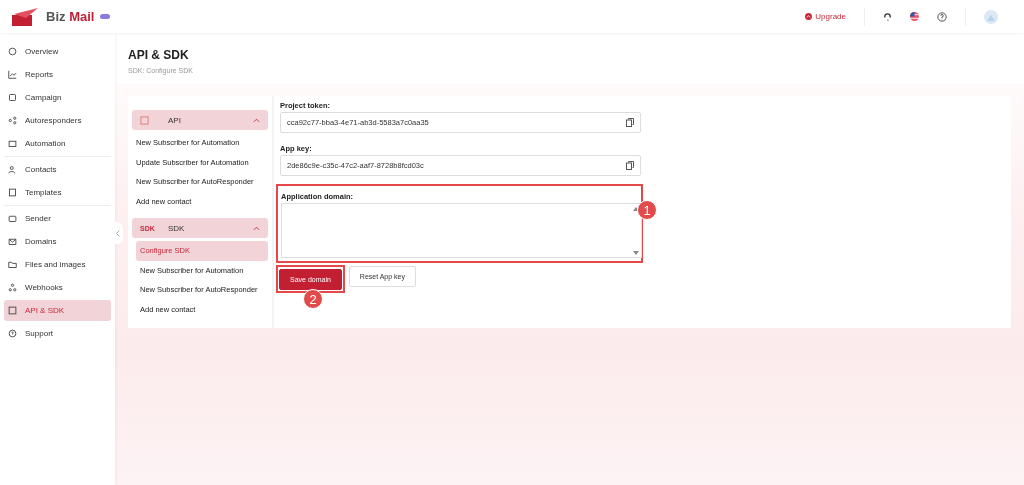 Image resolution: width=1024 pixels, height=485 pixels. What do you see at coordinates (57, 241) in the screenshot?
I see `sidebar-item: Domains` at bounding box center [57, 241].